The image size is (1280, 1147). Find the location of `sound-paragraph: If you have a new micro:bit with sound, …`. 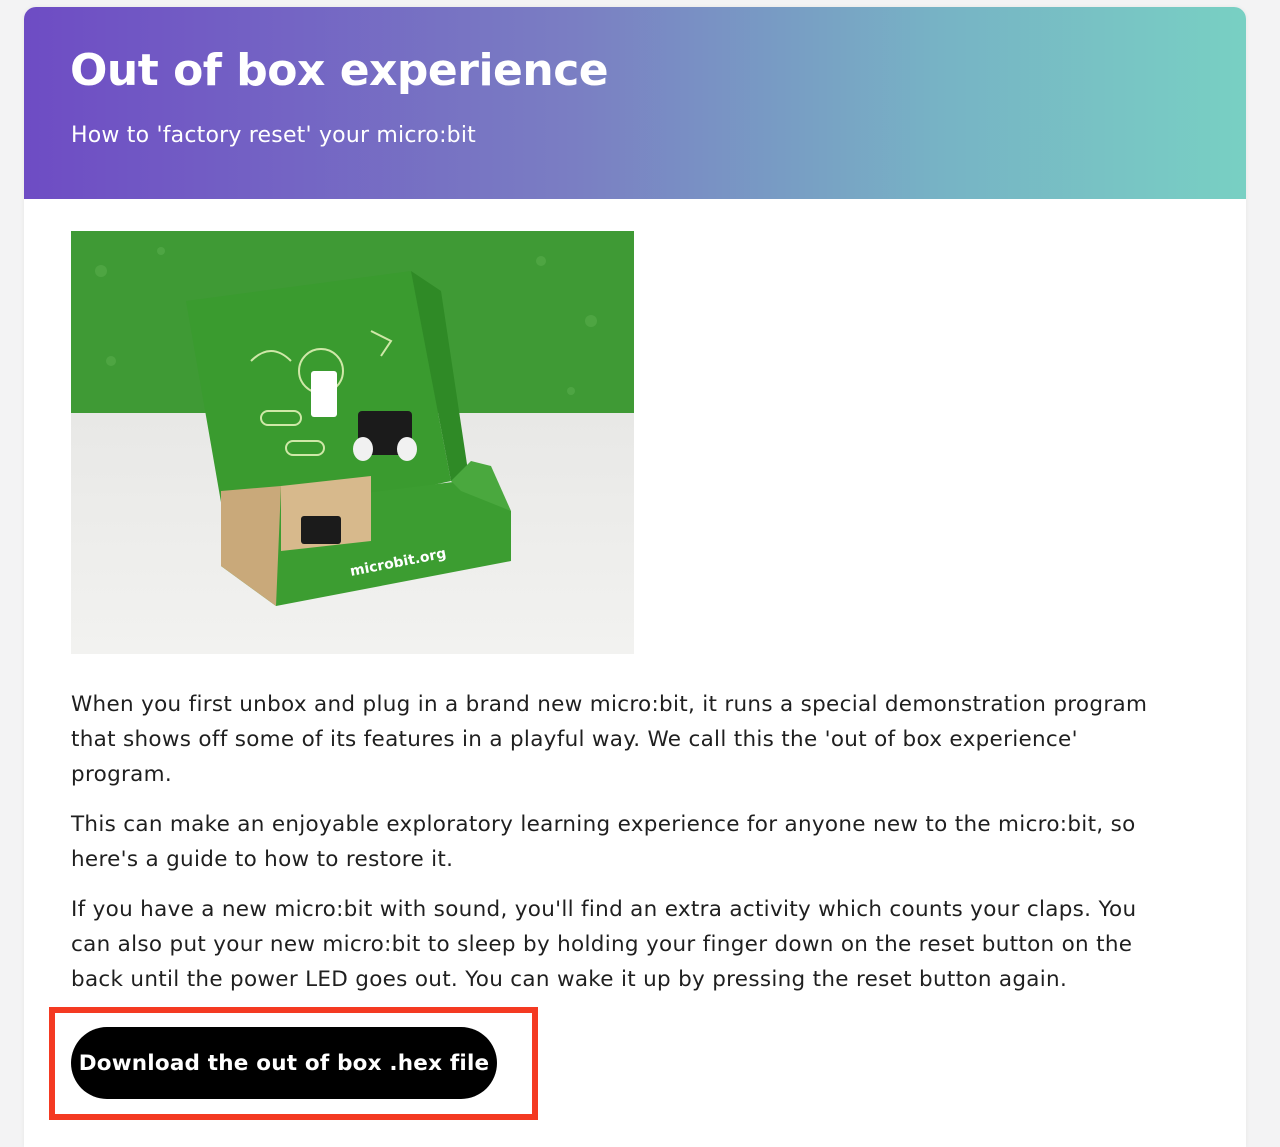

sound-paragraph: If you have a new micro:bit with sound, … is located at coordinates (604, 944).